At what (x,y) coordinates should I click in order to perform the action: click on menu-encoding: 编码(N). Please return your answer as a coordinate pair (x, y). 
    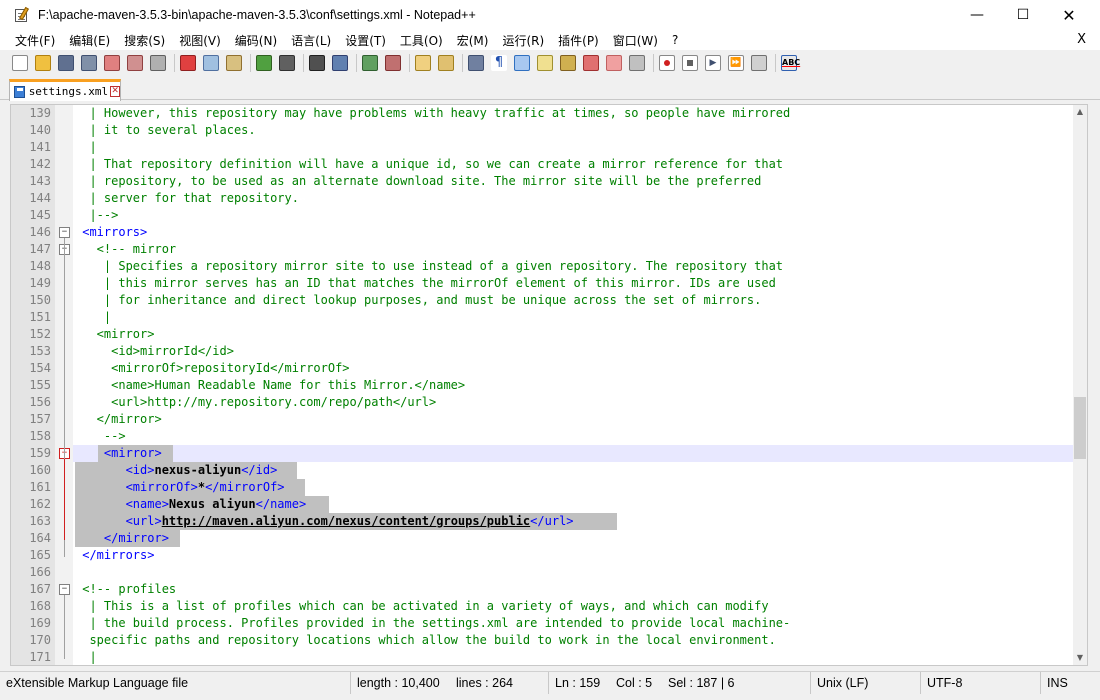
    Looking at the image, I should click on (256, 40).